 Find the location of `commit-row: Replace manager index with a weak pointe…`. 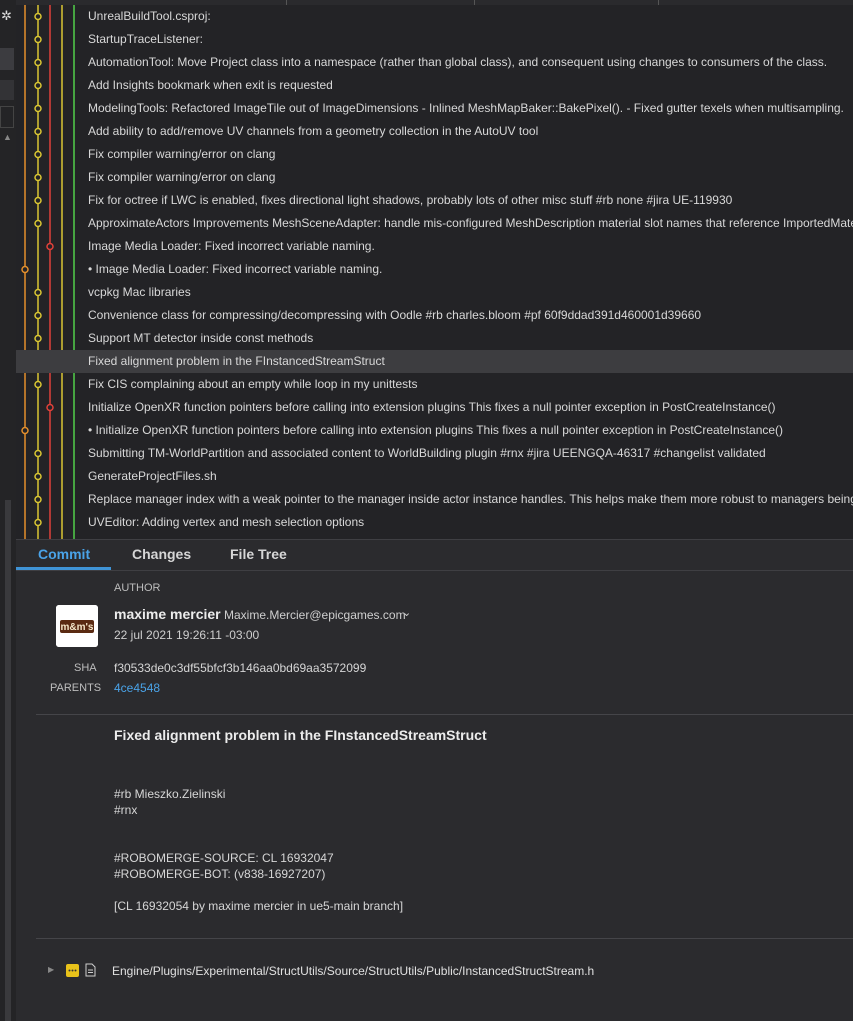

commit-row: Replace manager index with a weak pointe… is located at coordinates (434, 499).